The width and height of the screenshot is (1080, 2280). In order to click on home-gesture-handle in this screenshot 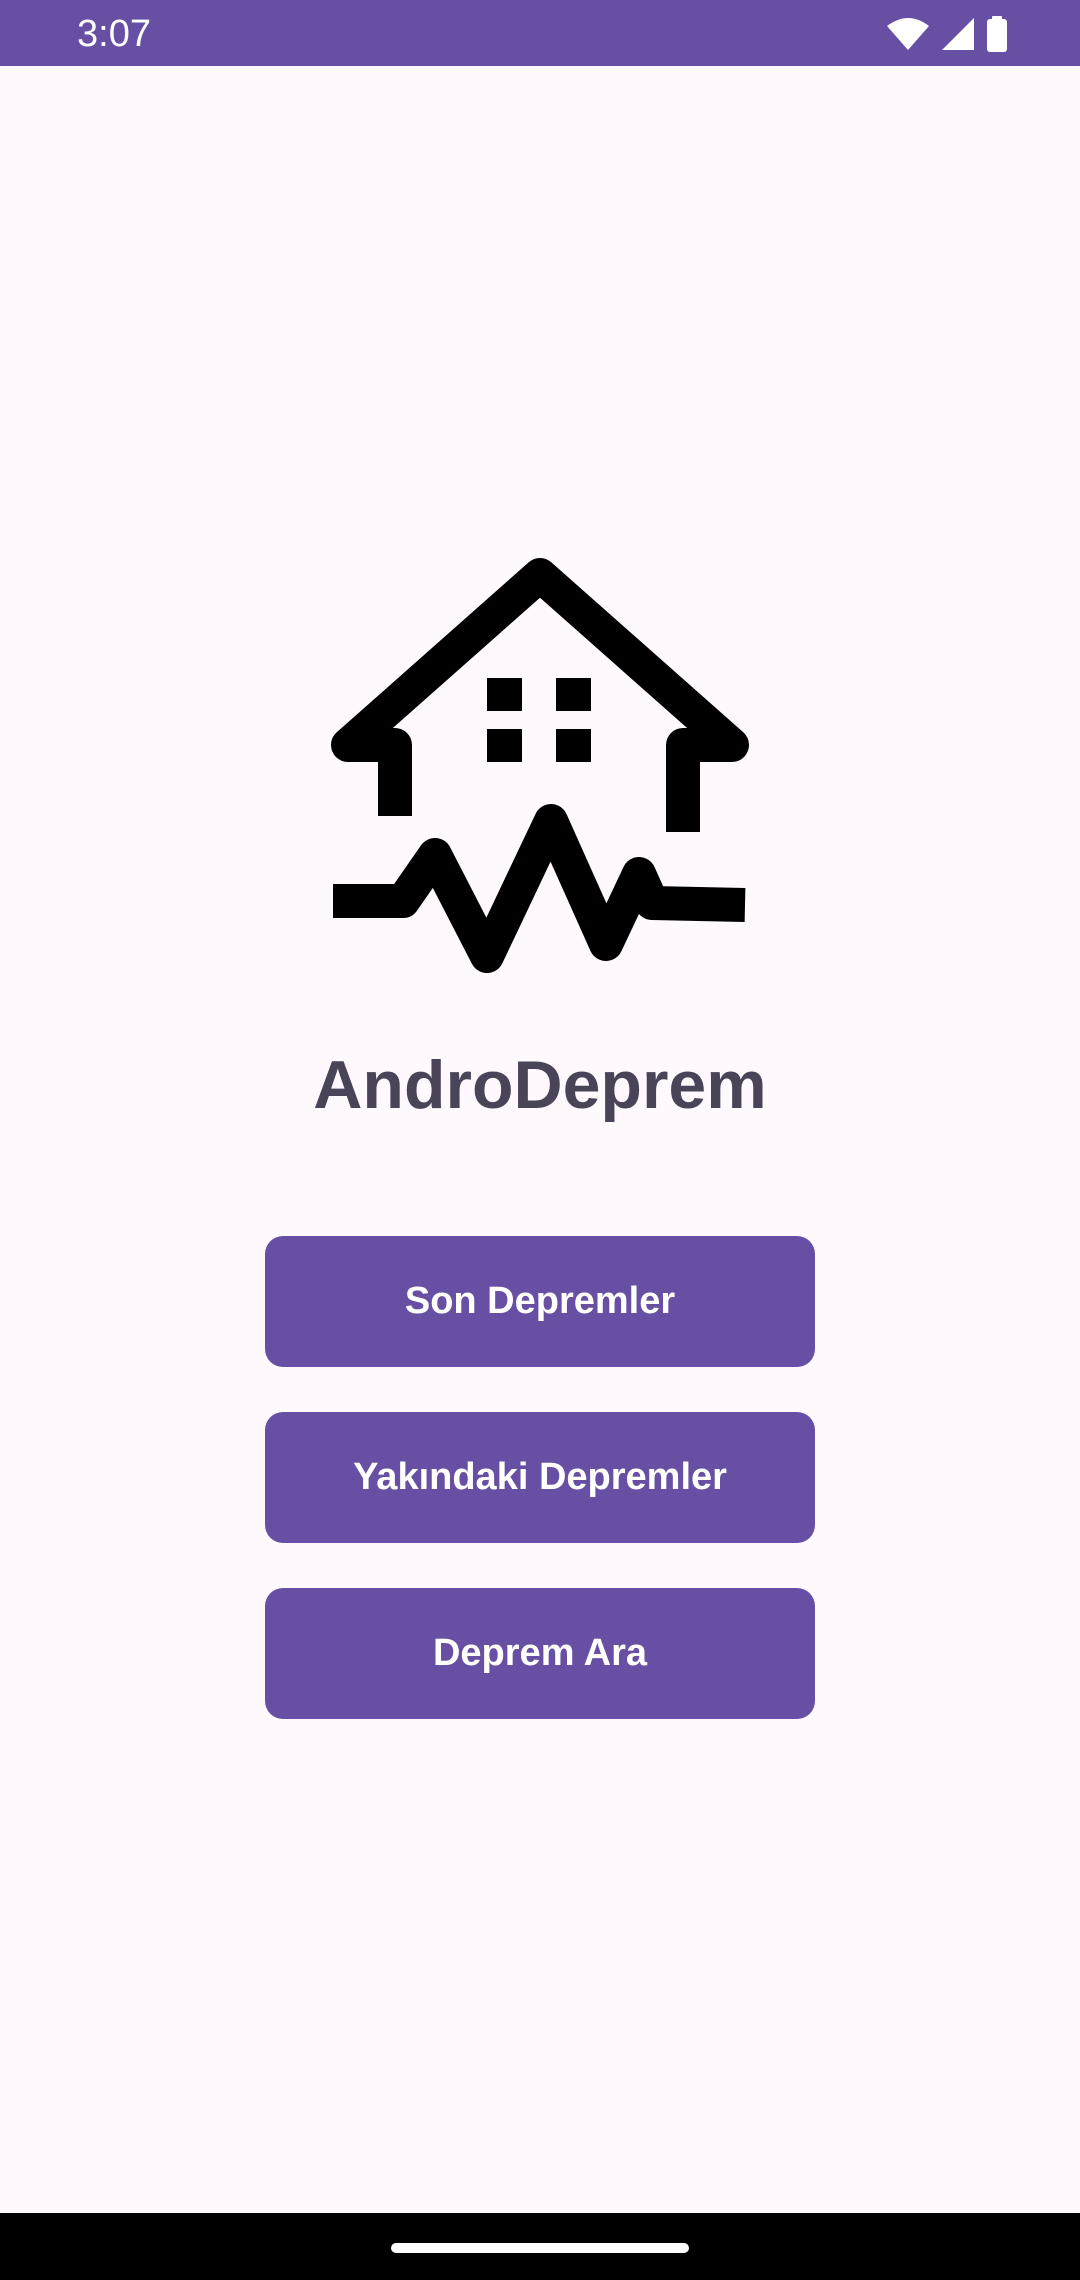, I will do `click(540, 2248)`.